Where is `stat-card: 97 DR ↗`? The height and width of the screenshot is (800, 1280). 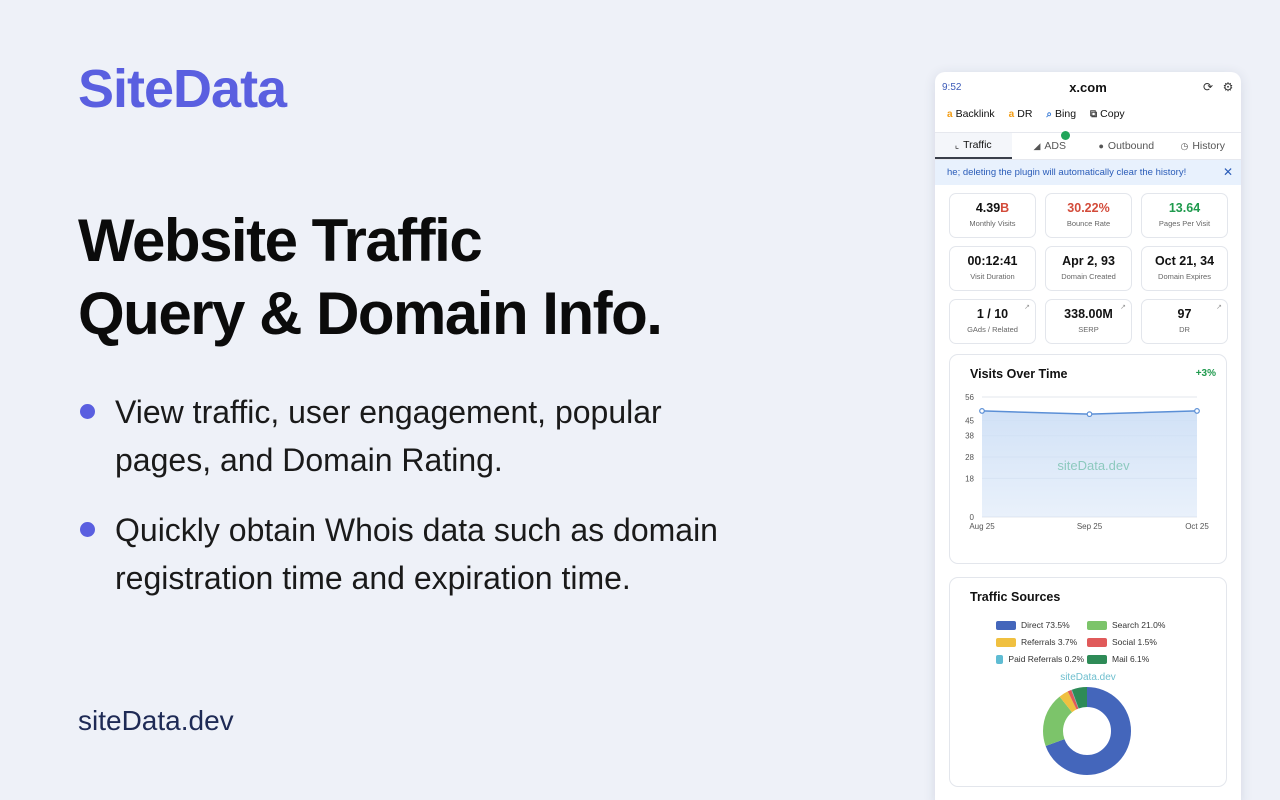 stat-card: 97 DR ↗ is located at coordinates (1184, 321).